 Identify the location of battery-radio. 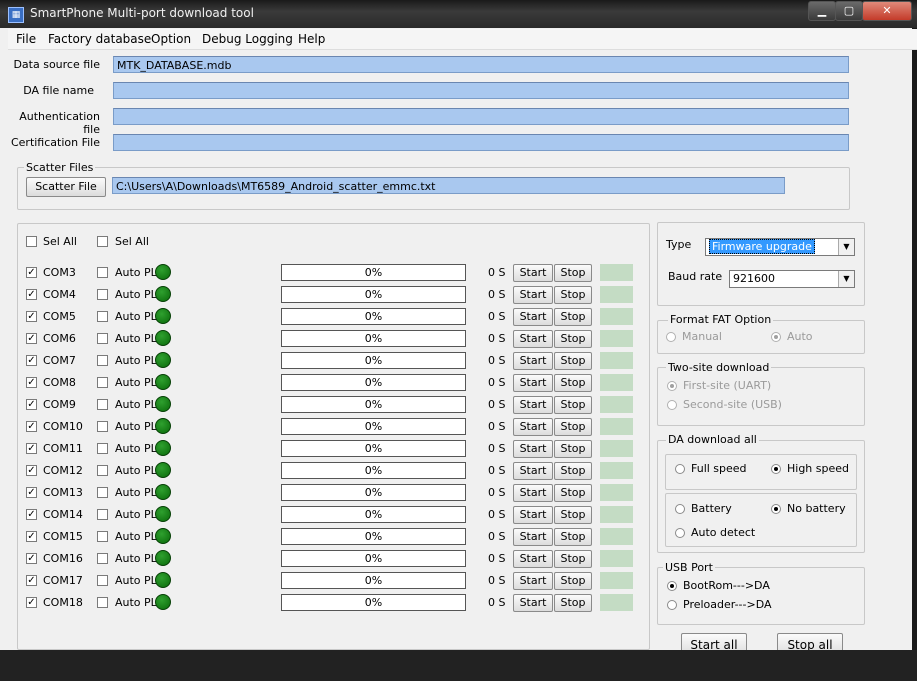
(680, 509).